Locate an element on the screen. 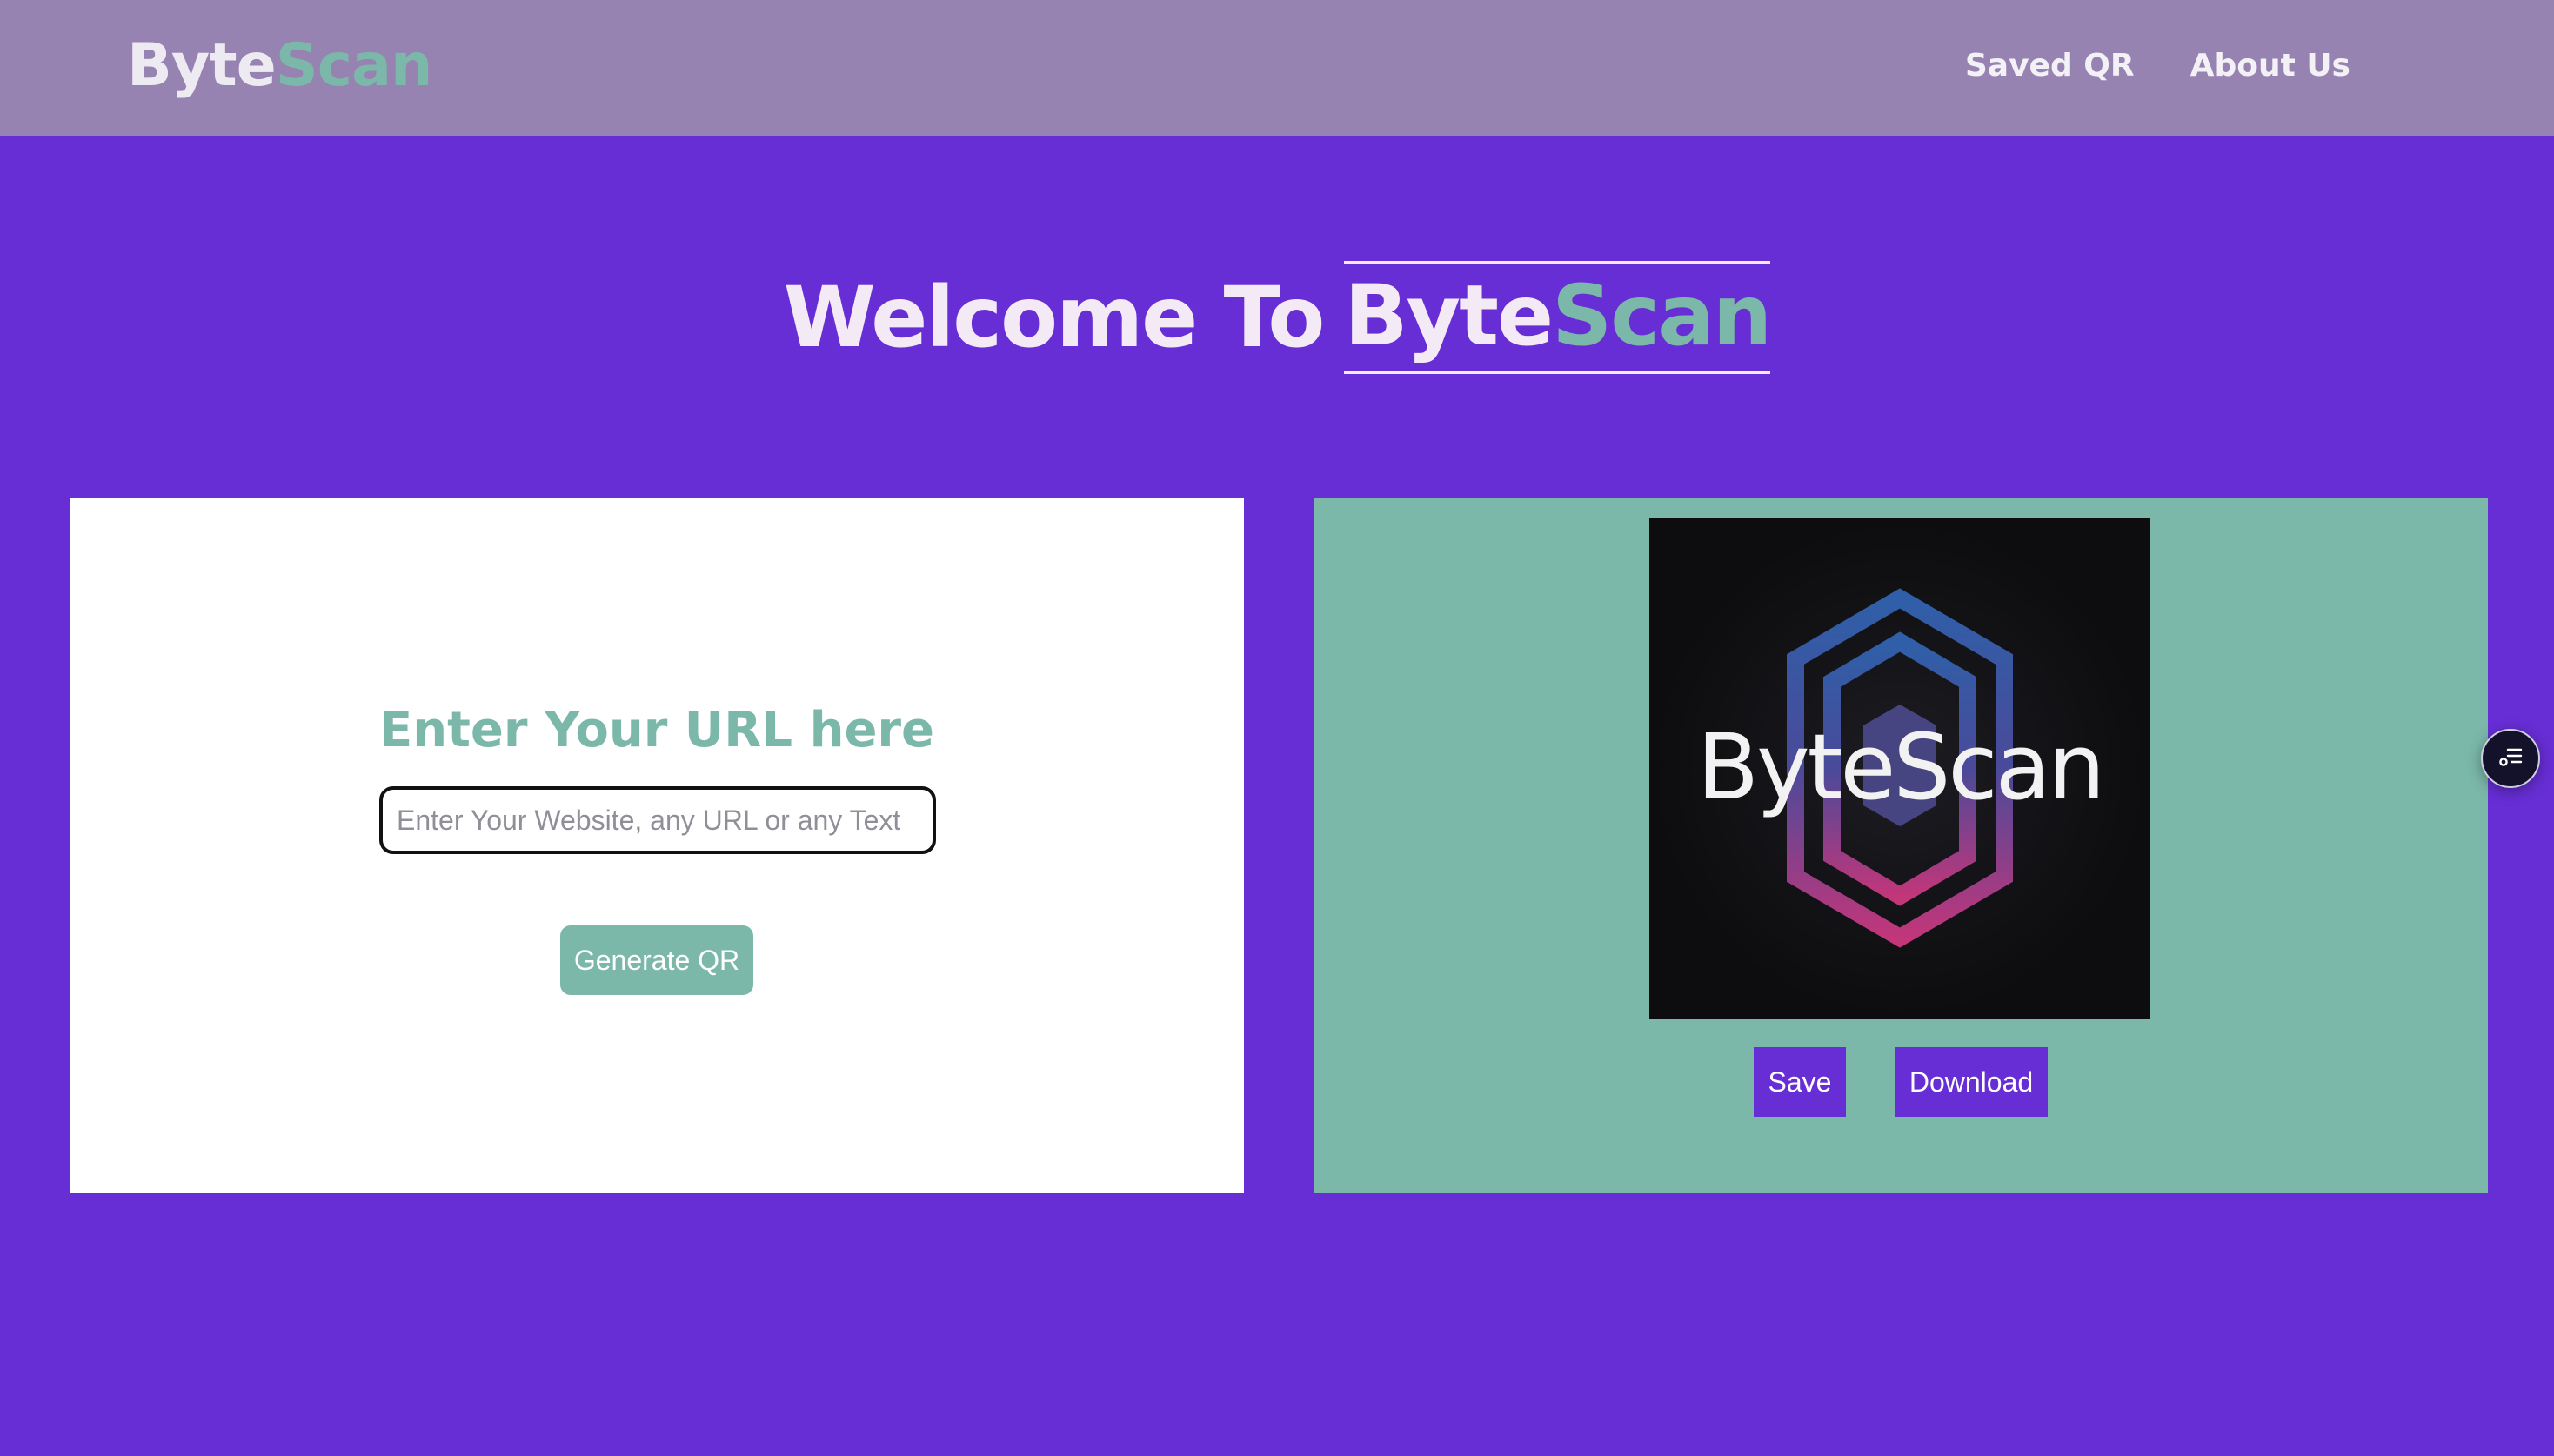  list-settings-icon is located at coordinates (2510, 759).